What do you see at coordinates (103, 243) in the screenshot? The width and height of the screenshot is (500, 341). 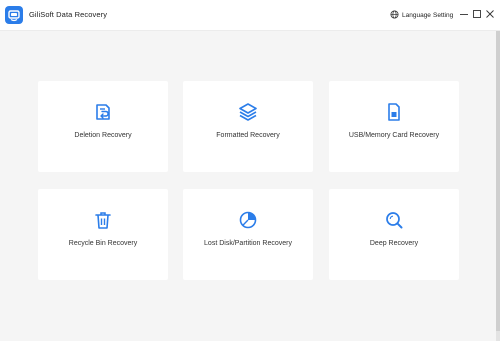 I see `card-label: Recycle Bin Recovery` at bounding box center [103, 243].